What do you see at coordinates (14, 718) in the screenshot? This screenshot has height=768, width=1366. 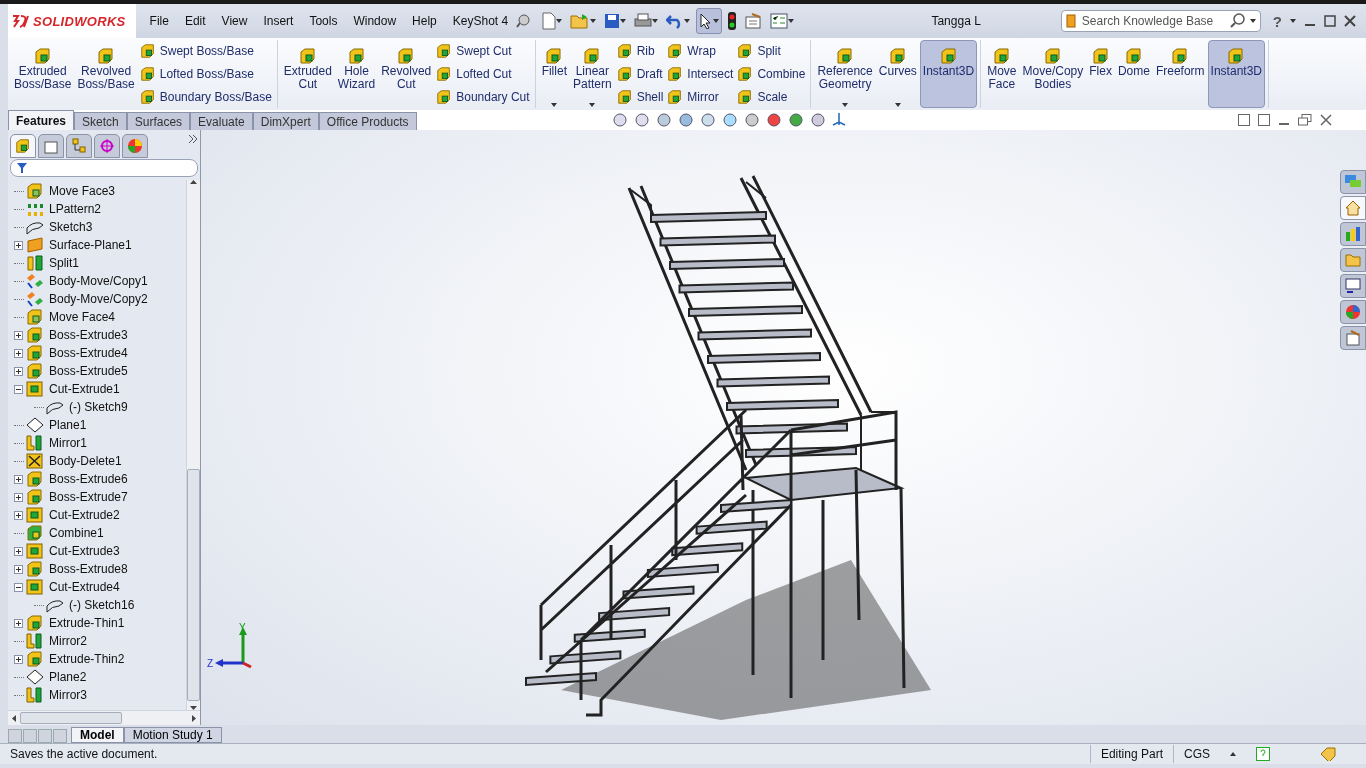 I see `scroll-left-icon` at bounding box center [14, 718].